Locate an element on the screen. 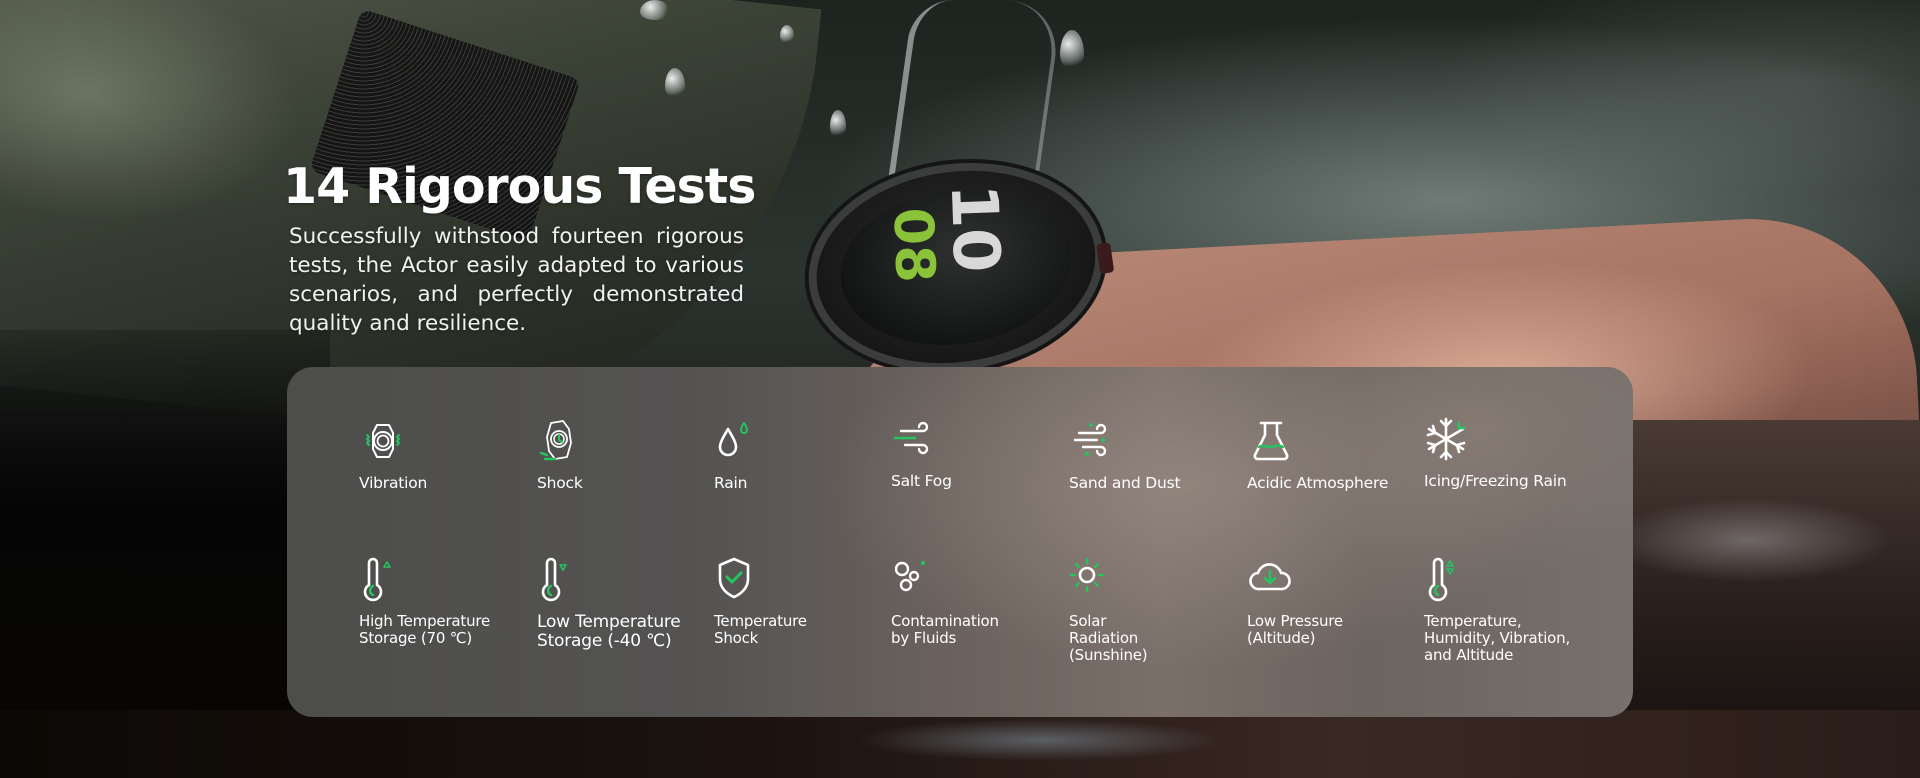 The width and height of the screenshot is (1920, 778). background-water-bottom is located at coordinates (960, 744).